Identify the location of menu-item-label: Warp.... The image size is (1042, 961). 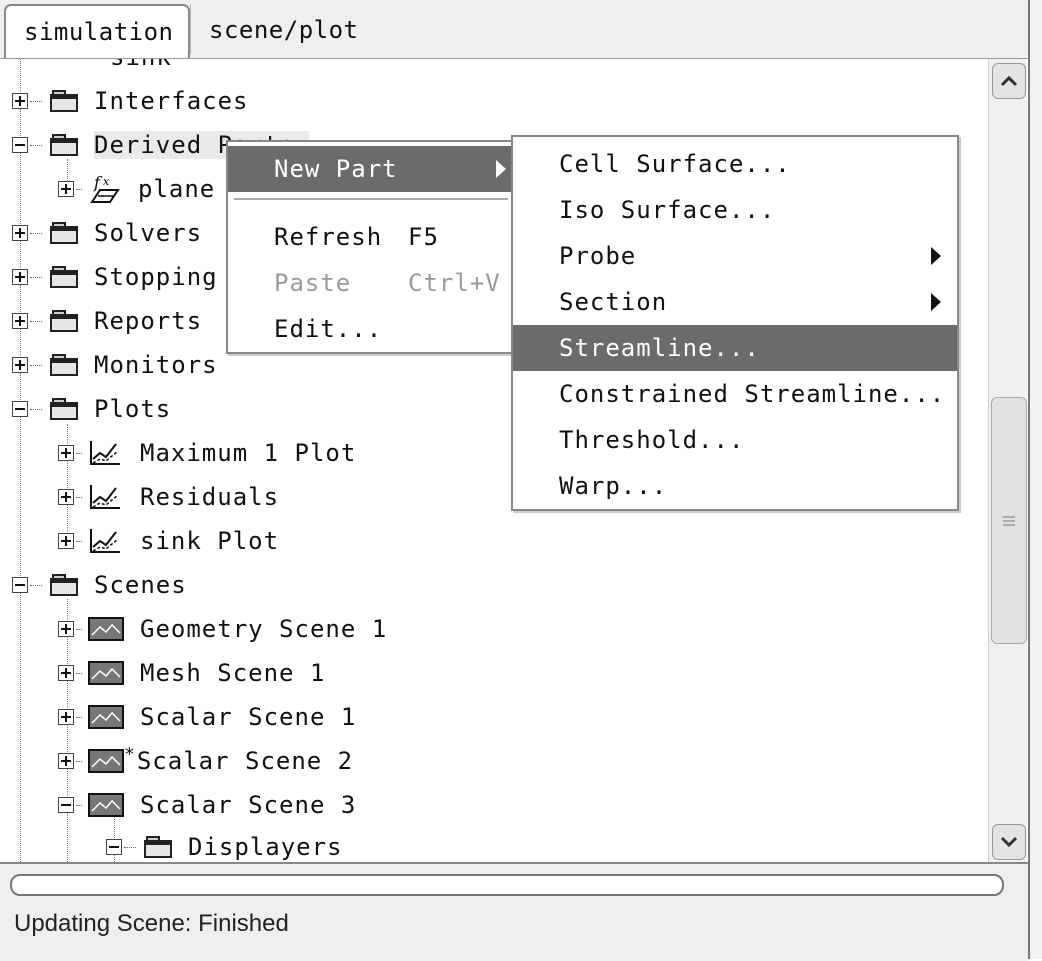
(613, 486).